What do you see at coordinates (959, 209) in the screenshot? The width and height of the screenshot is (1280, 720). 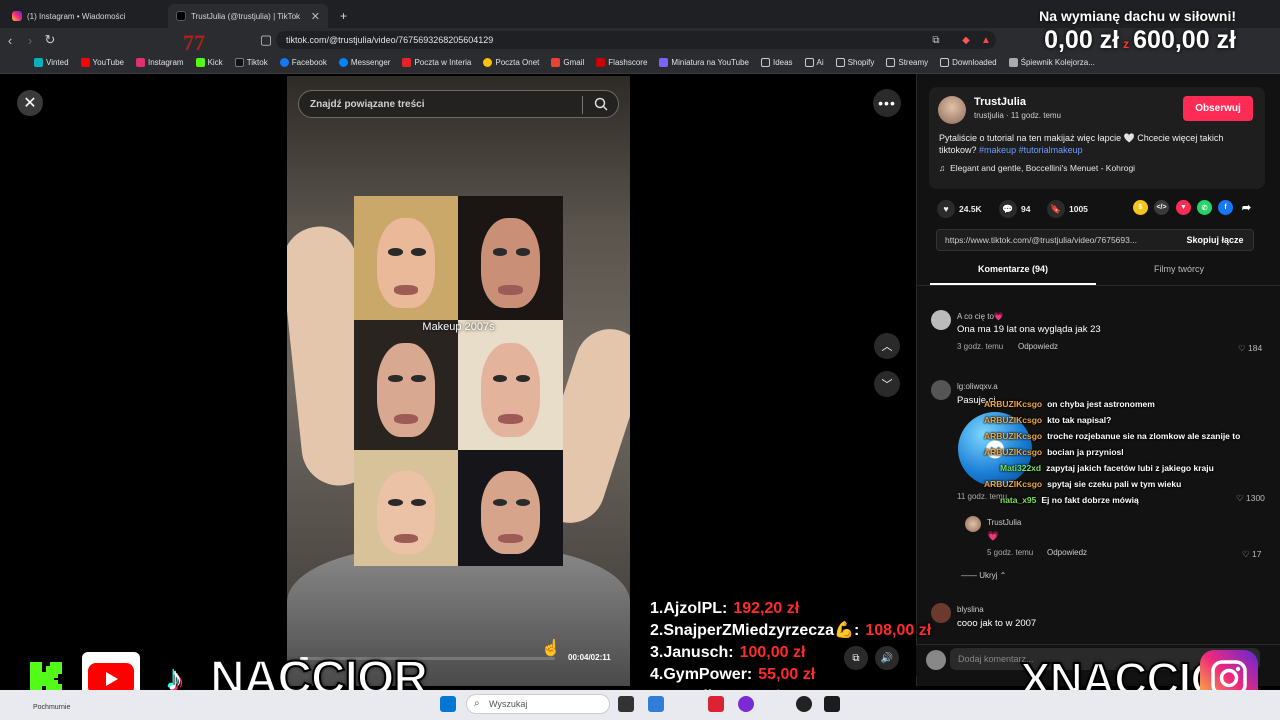 I see `like-button: ♥ 24.5K` at bounding box center [959, 209].